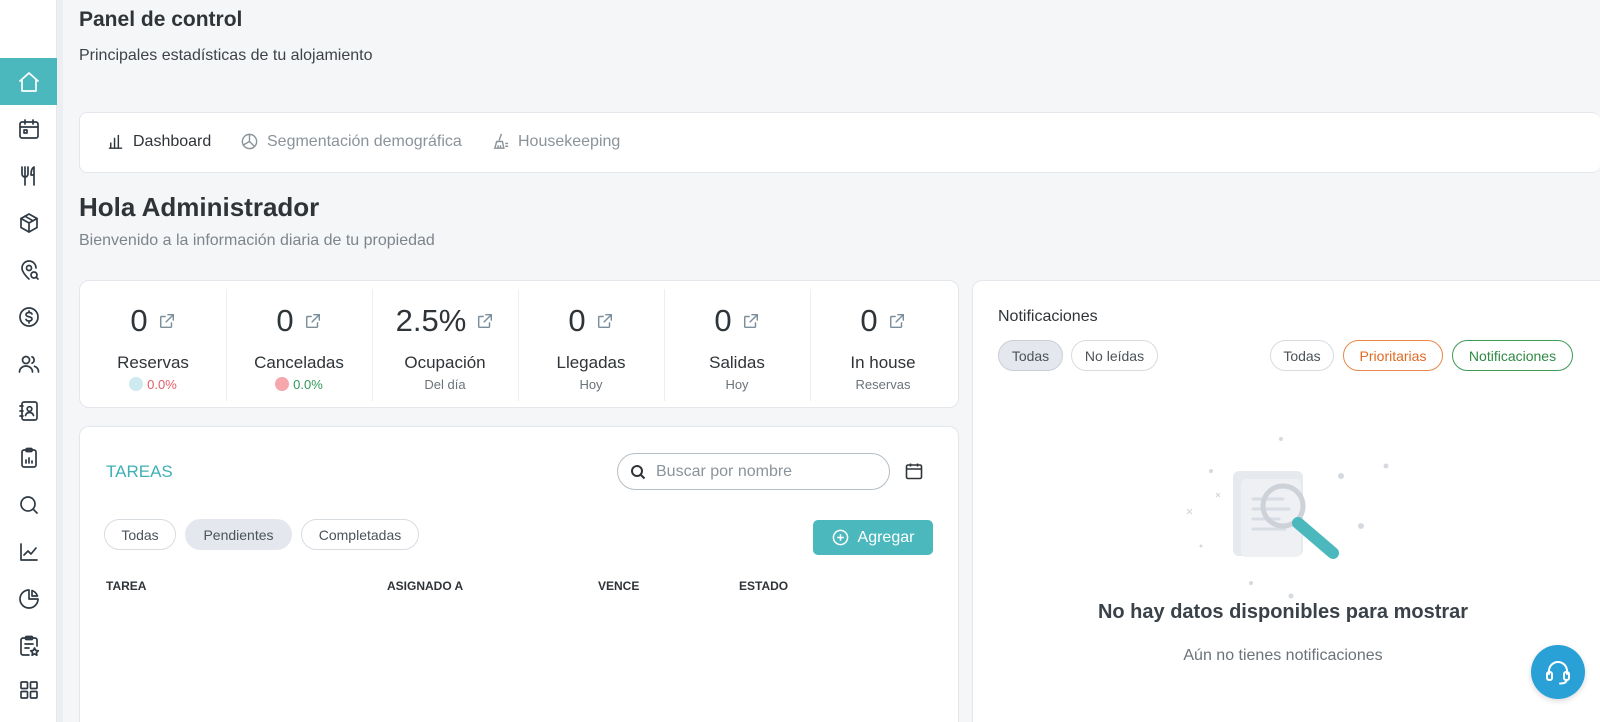  What do you see at coordinates (153, 362) in the screenshot?
I see `stat-label: Reservas` at bounding box center [153, 362].